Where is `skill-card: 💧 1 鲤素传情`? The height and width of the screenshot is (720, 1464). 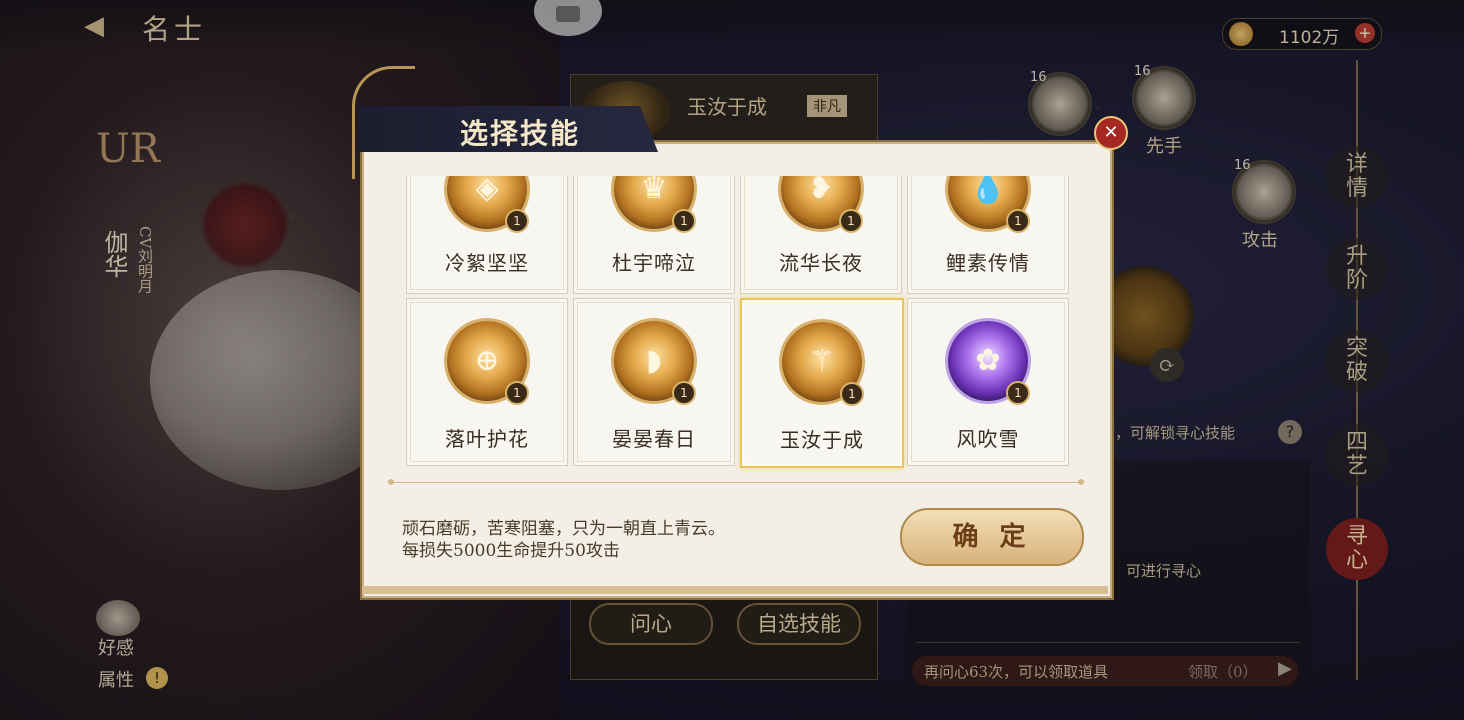 skill-card: 💧 1 鲤素传情 is located at coordinates (988, 235).